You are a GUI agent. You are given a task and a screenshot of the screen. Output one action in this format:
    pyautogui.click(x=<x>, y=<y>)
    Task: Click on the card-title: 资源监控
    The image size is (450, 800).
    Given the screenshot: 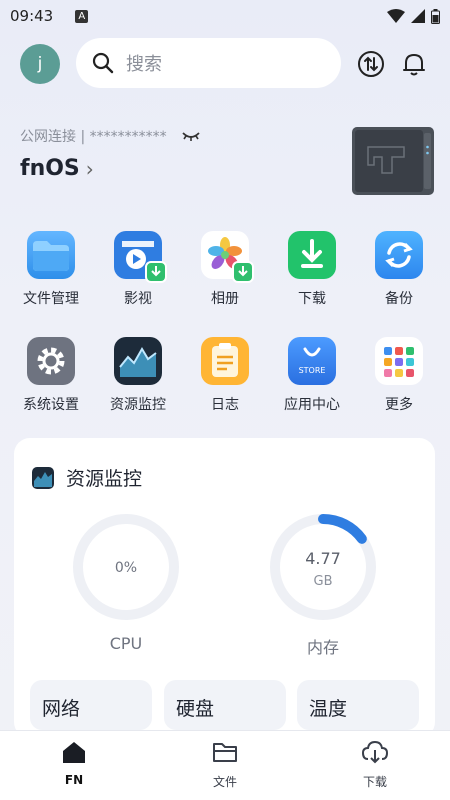 What is the action you would take?
    pyautogui.click(x=87, y=477)
    